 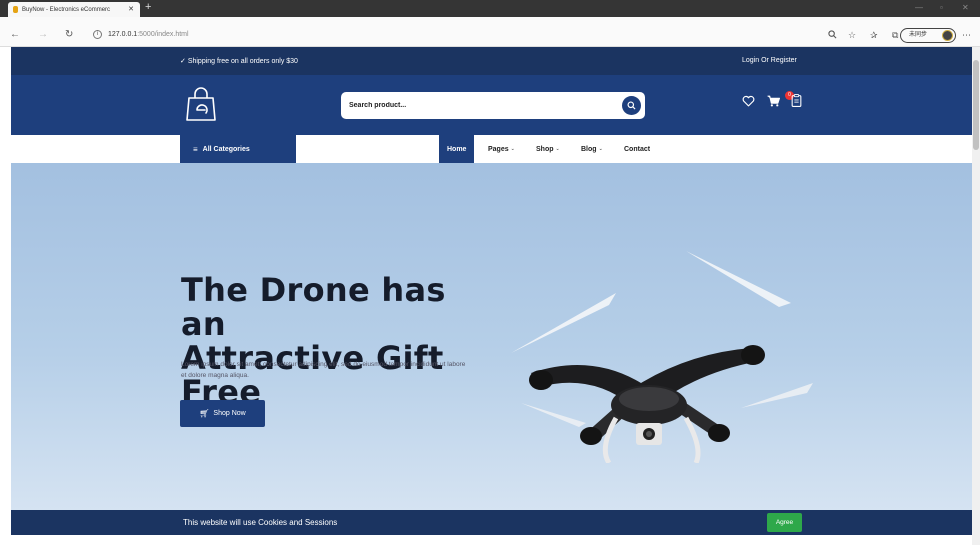 What do you see at coordinates (148, 7) in the screenshot?
I see `new-tab-button: +` at bounding box center [148, 7].